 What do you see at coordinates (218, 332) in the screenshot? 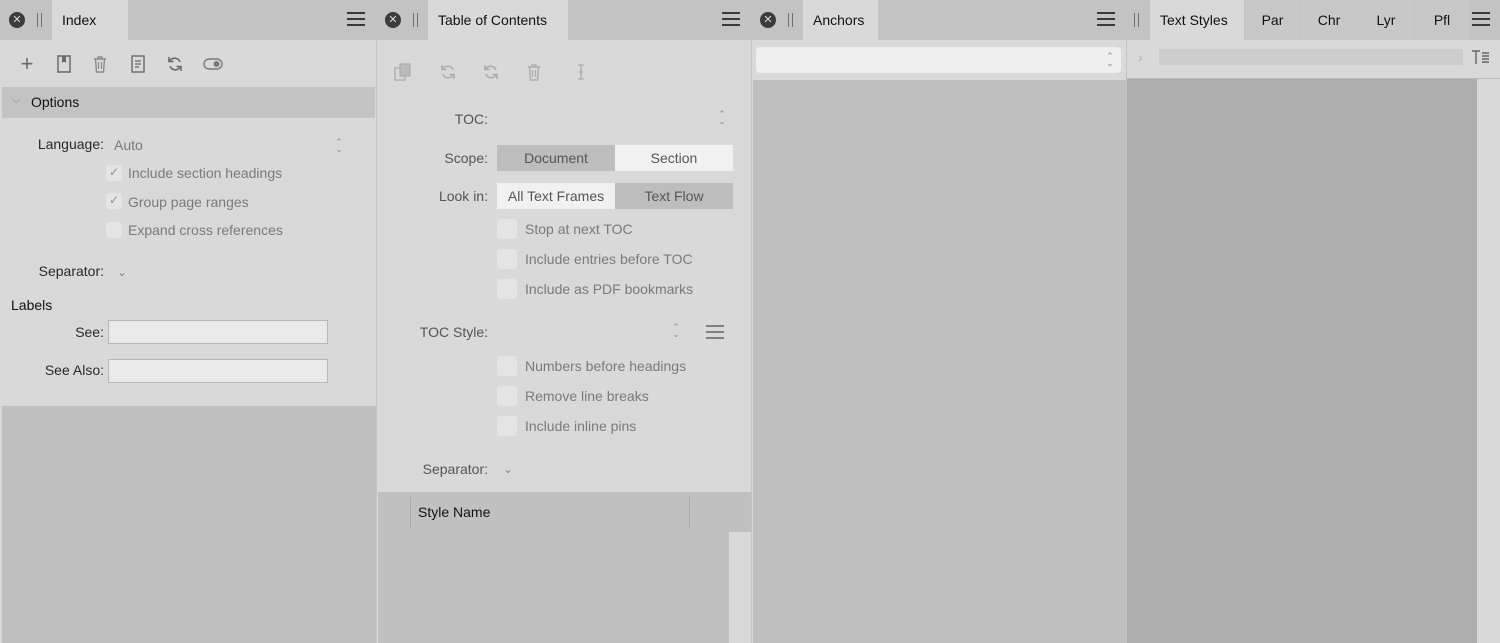
I see `see-input` at bounding box center [218, 332].